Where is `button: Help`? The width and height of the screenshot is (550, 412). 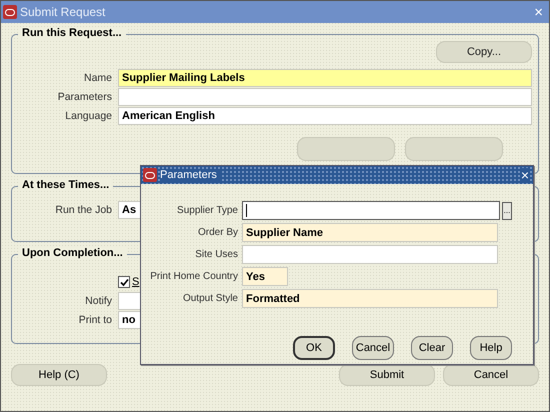
button: Help is located at coordinates (491, 348).